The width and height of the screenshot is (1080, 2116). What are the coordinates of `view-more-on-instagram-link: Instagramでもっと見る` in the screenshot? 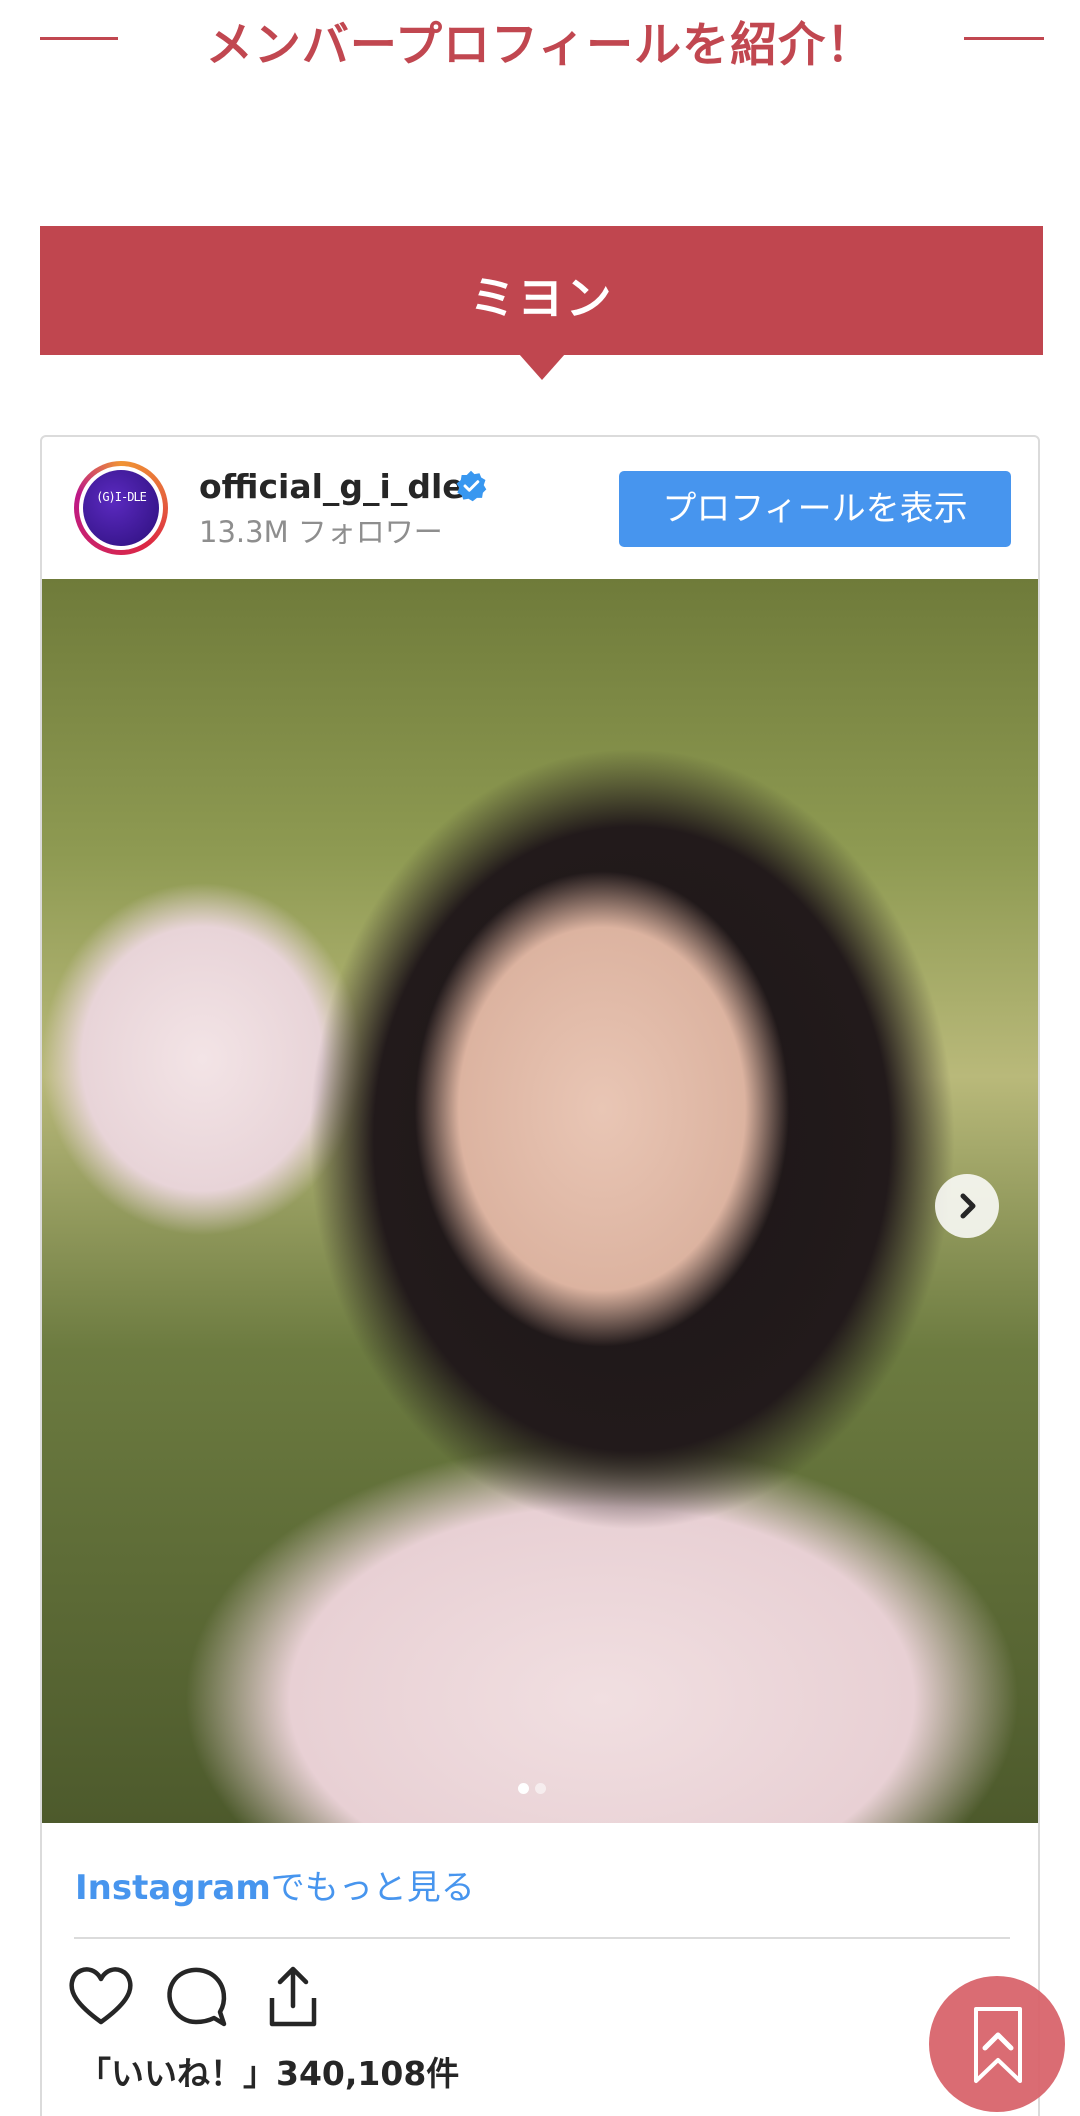 It's located at (275, 1884).